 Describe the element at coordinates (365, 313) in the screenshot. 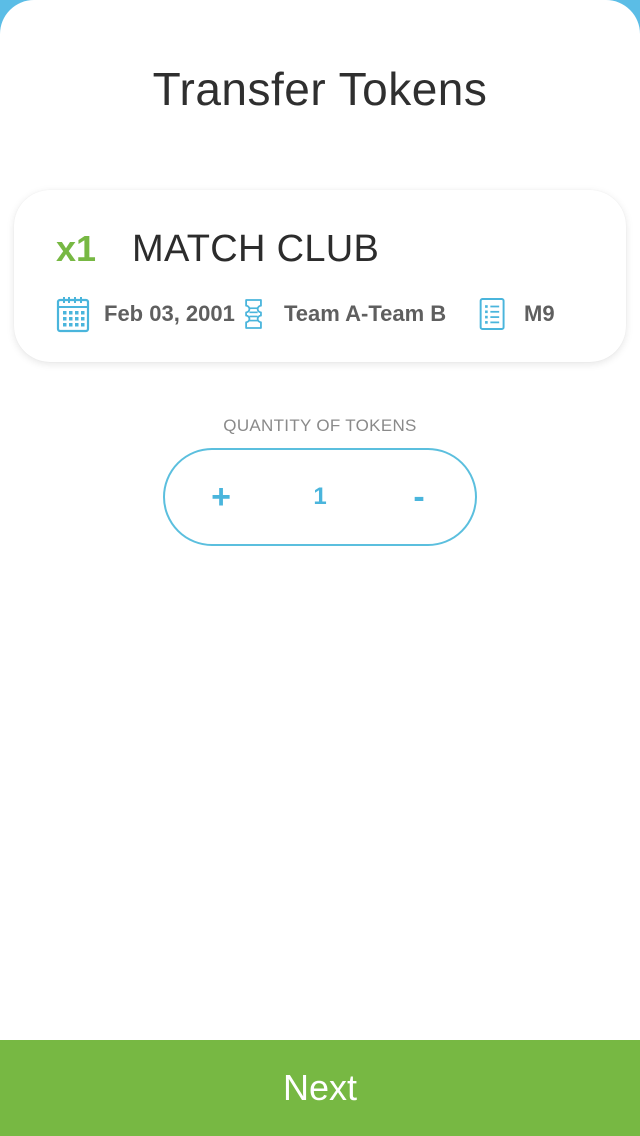

I see `event-teams-text: Team A-Team B` at that location.